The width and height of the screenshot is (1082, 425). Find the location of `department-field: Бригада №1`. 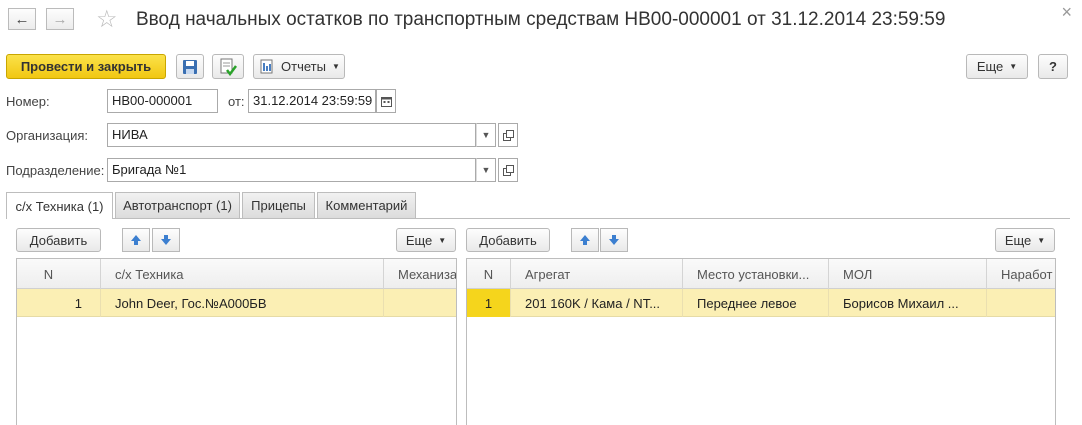

department-field: Бригада №1 is located at coordinates (291, 170).